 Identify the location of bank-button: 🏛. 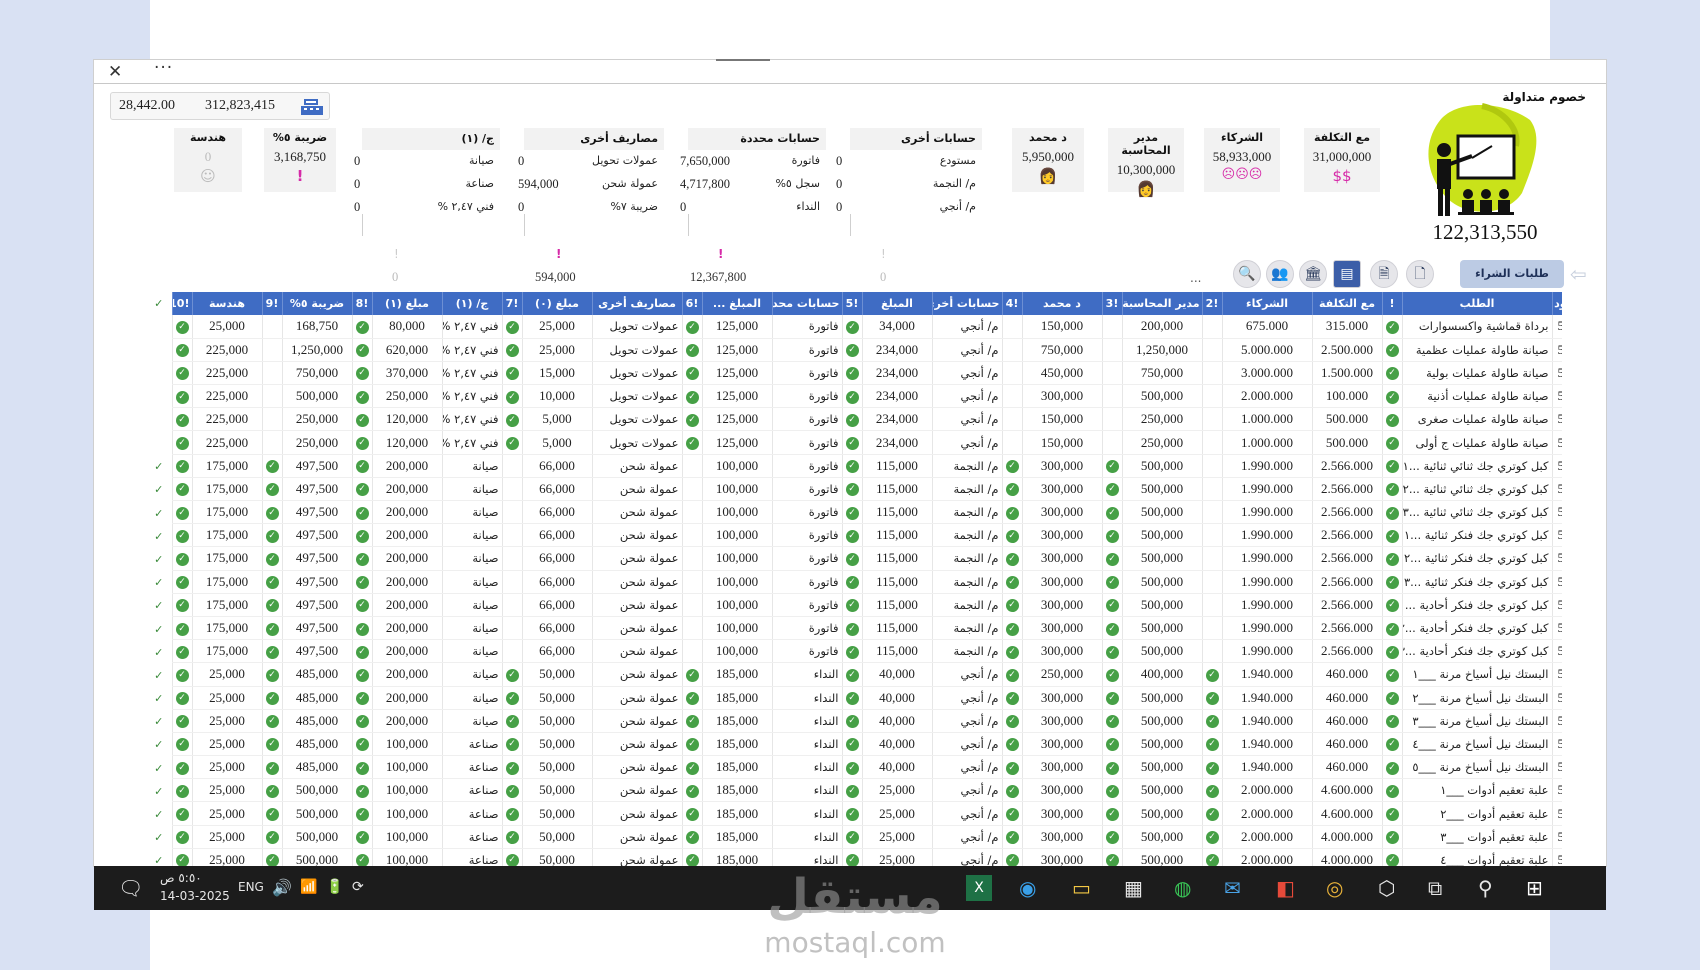
(1313, 274).